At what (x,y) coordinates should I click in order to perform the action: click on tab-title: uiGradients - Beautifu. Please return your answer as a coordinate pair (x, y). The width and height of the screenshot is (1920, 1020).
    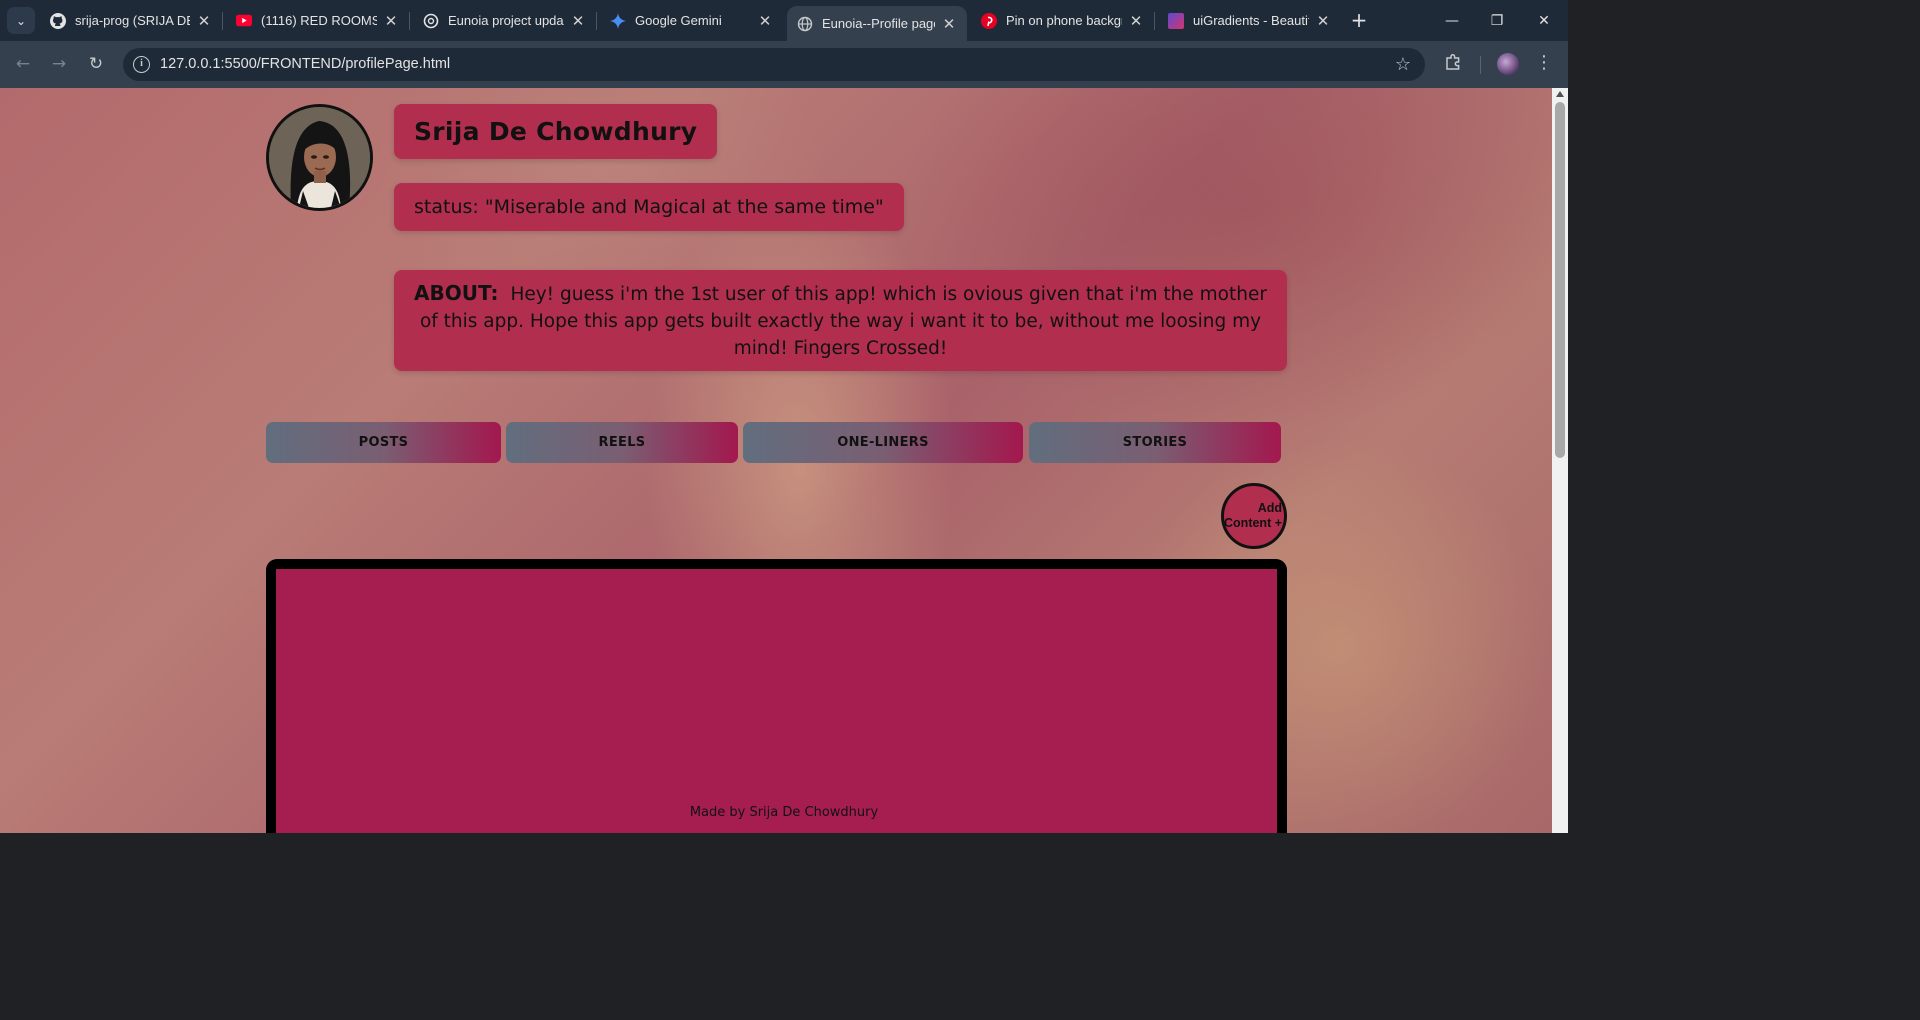
    Looking at the image, I should click on (1251, 20).